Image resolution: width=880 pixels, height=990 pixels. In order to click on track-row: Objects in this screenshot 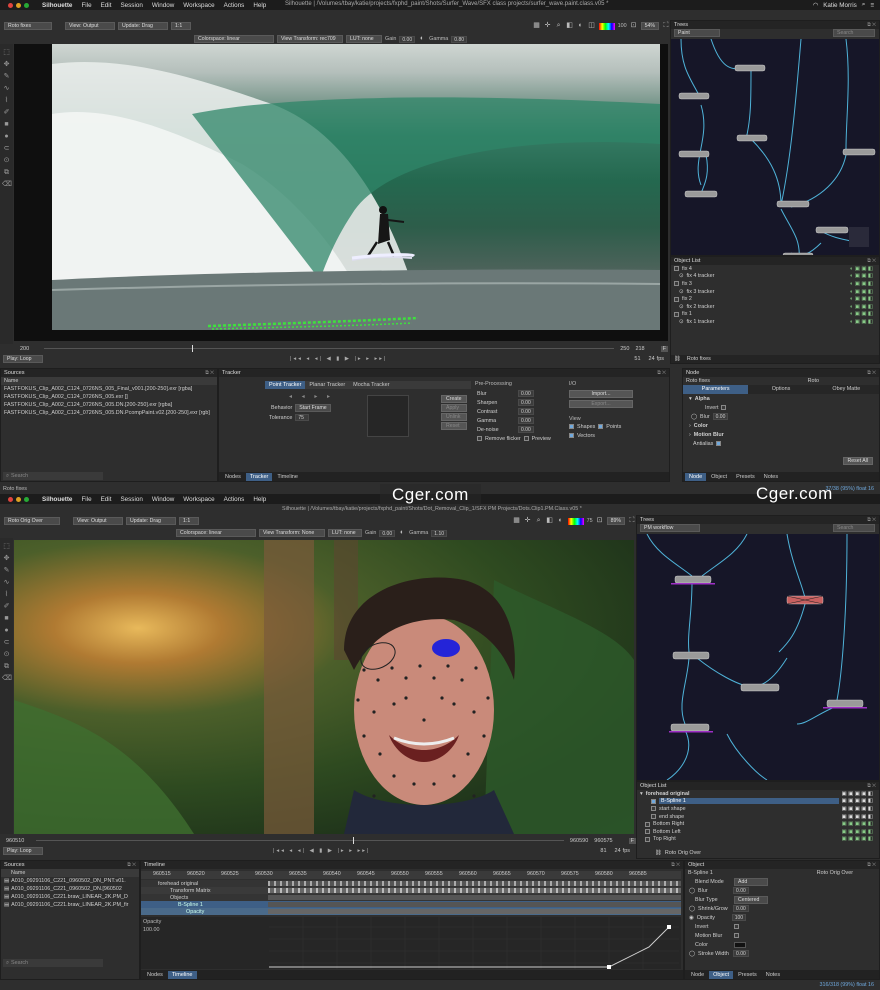, I will do `click(411, 897)`.